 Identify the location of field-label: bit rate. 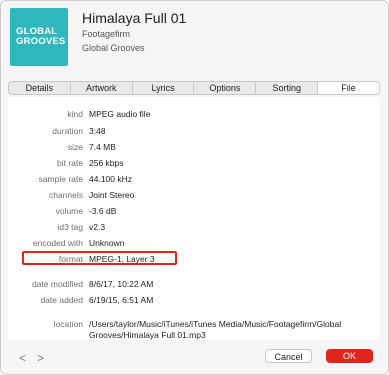
(70, 163).